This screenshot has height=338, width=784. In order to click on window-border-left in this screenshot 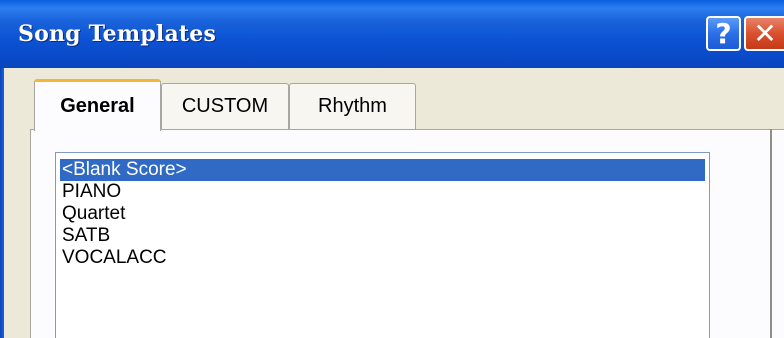, I will do `click(2, 203)`.